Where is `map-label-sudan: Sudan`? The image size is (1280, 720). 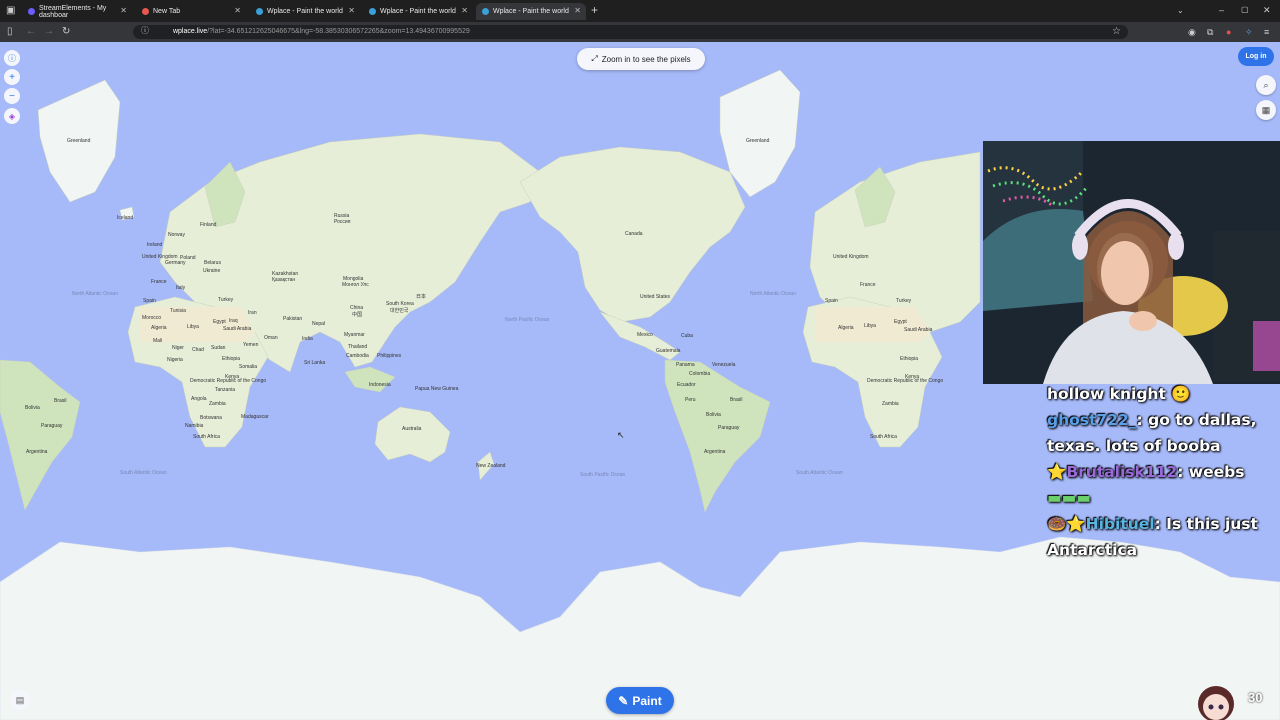
map-label-sudan: Sudan is located at coordinates (218, 348).